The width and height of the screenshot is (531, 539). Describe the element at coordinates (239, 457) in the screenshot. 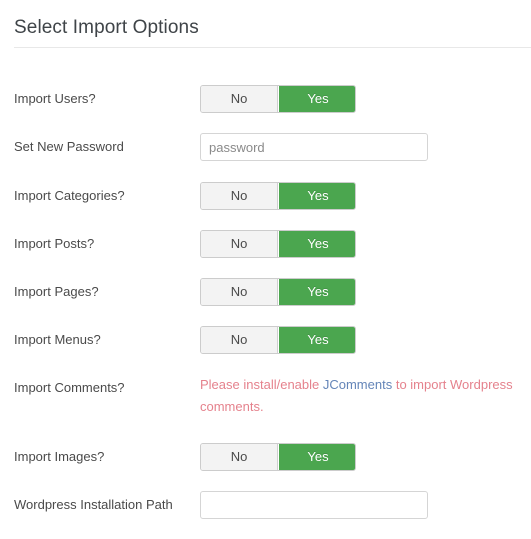

I see `toggle-import-images-no: No` at that location.